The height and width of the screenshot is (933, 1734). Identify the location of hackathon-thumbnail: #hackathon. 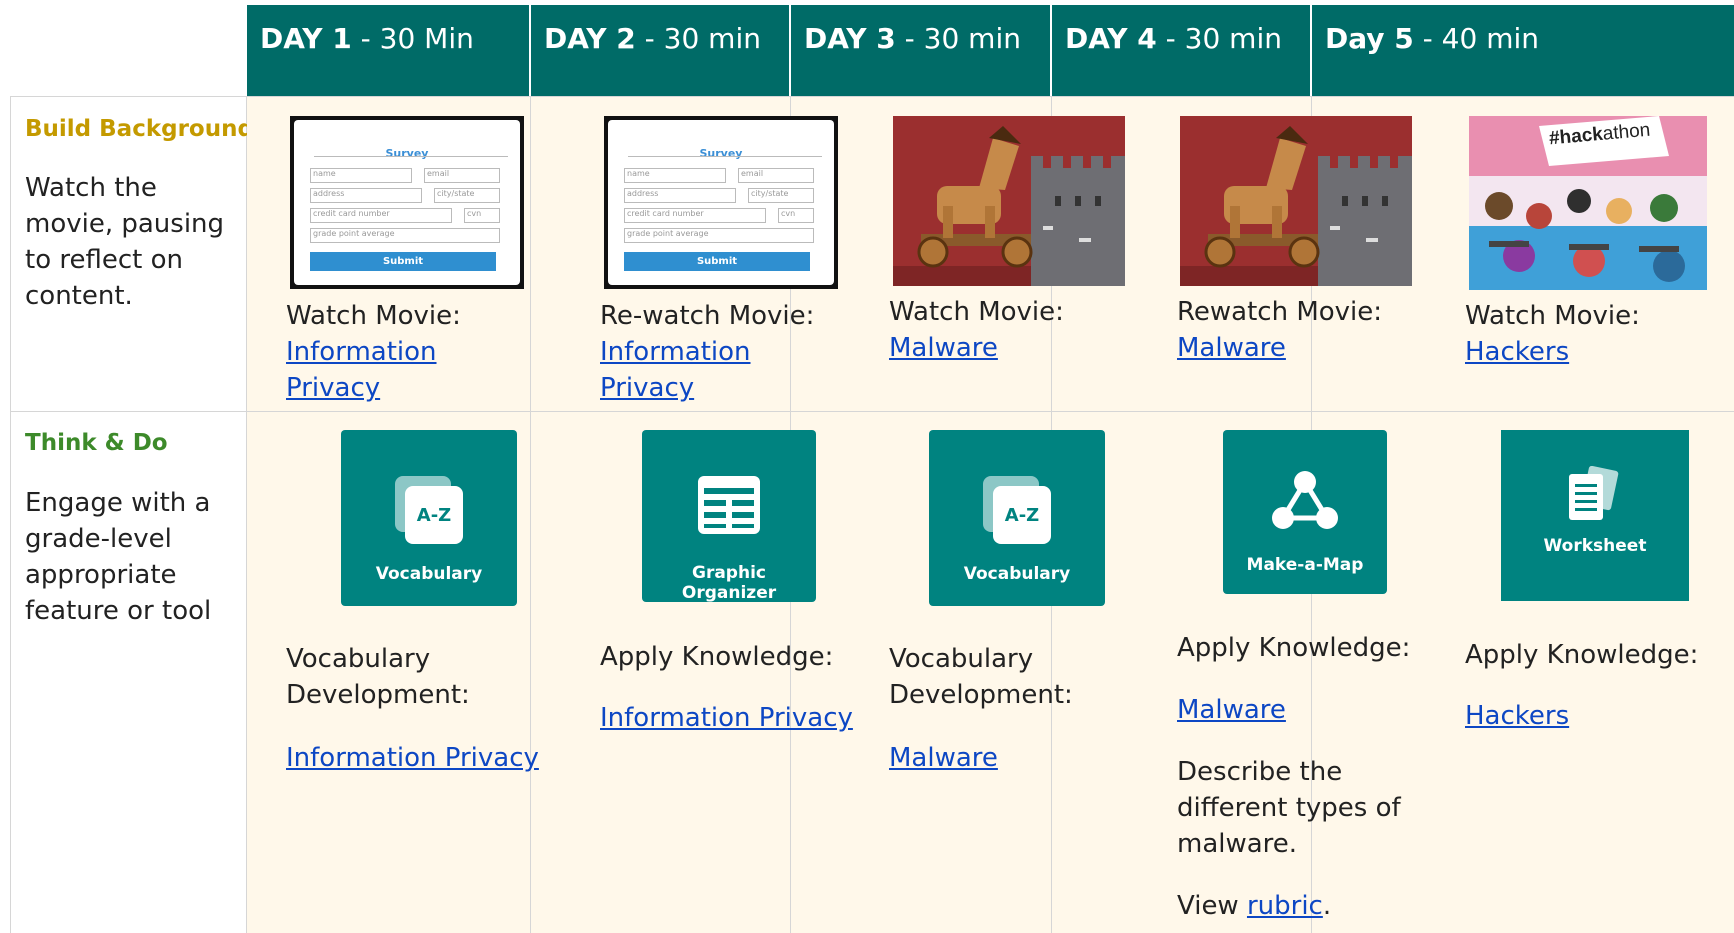
(1588, 203).